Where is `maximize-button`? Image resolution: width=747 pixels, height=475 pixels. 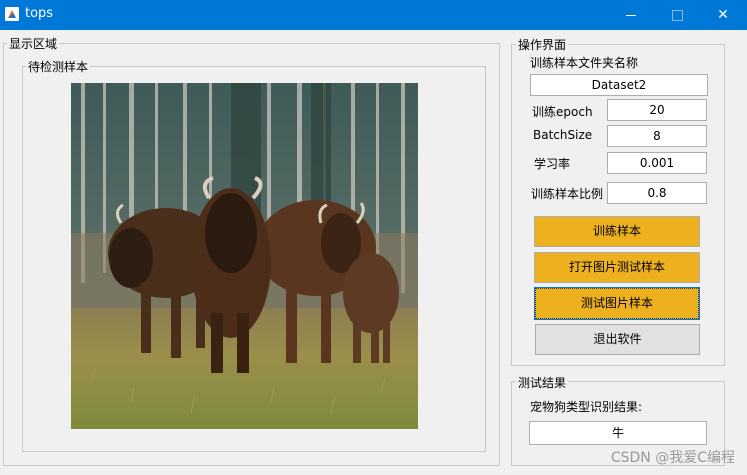 maximize-button is located at coordinates (677, 15).